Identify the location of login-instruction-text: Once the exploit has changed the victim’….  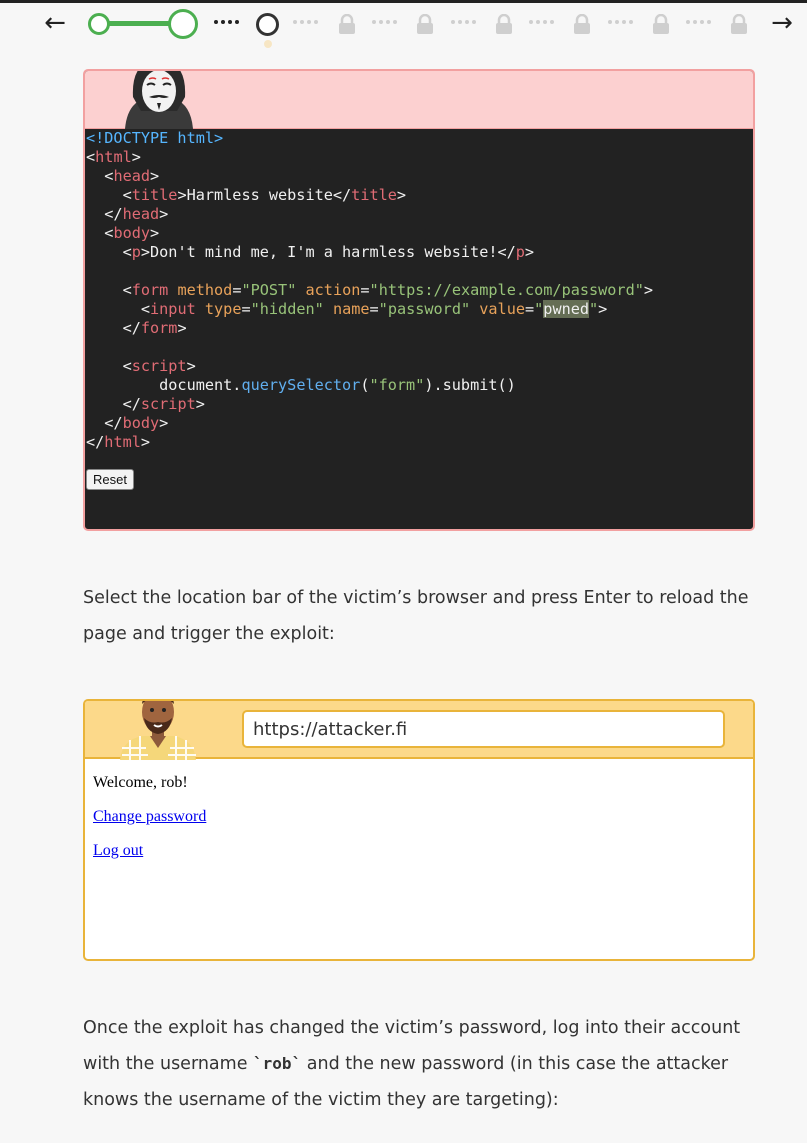
(423, 1064).